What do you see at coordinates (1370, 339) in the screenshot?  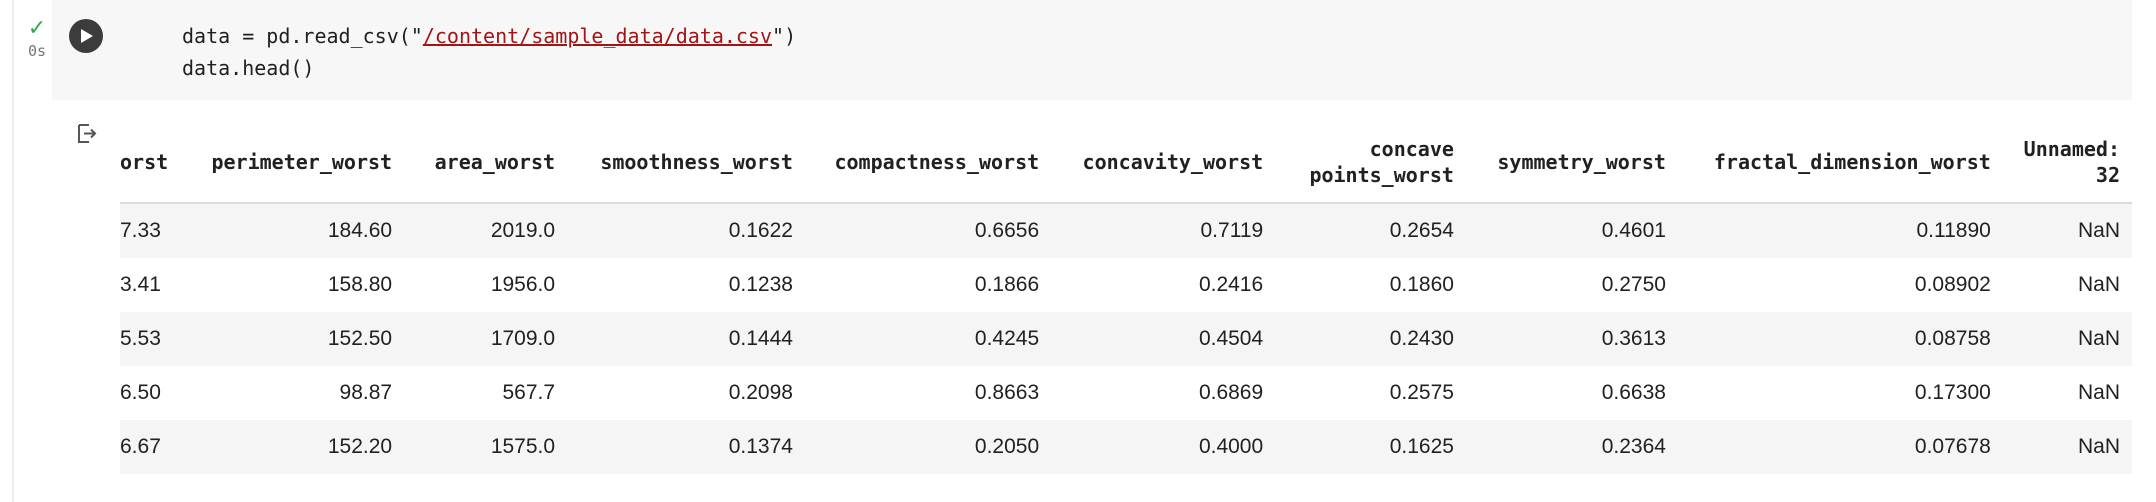 I see `table-cell: 0.2430` at bounding box center [1370, 339].